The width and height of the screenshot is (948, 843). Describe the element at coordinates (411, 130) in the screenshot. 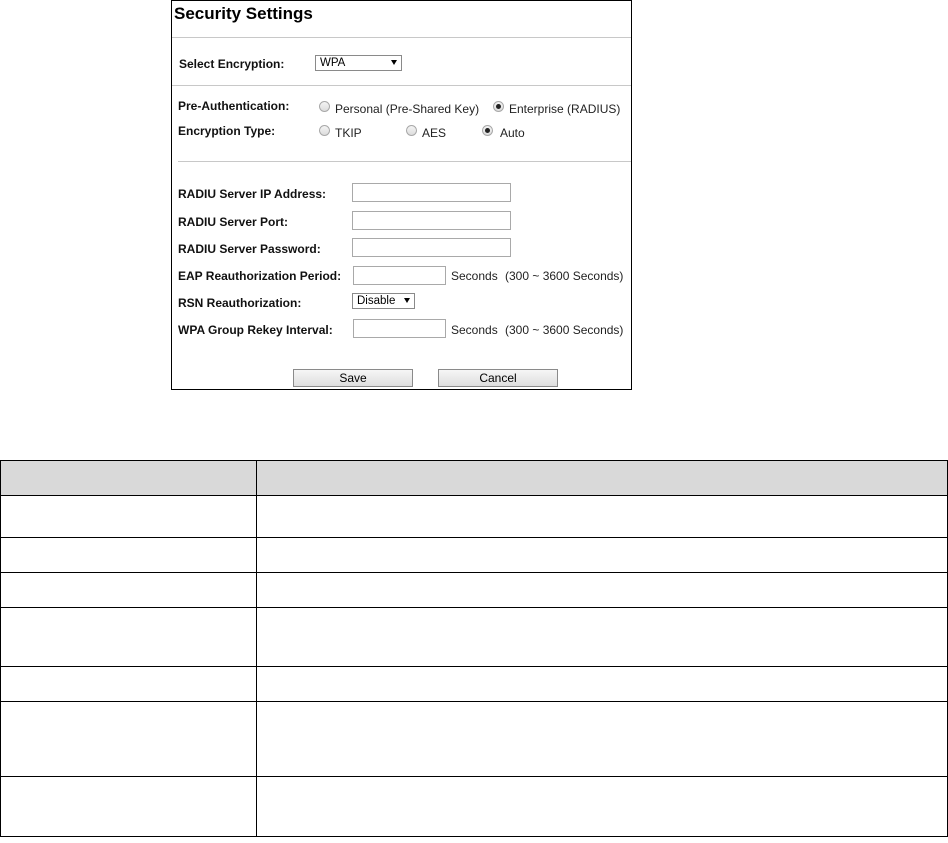

I see `radio-aes` at that location.